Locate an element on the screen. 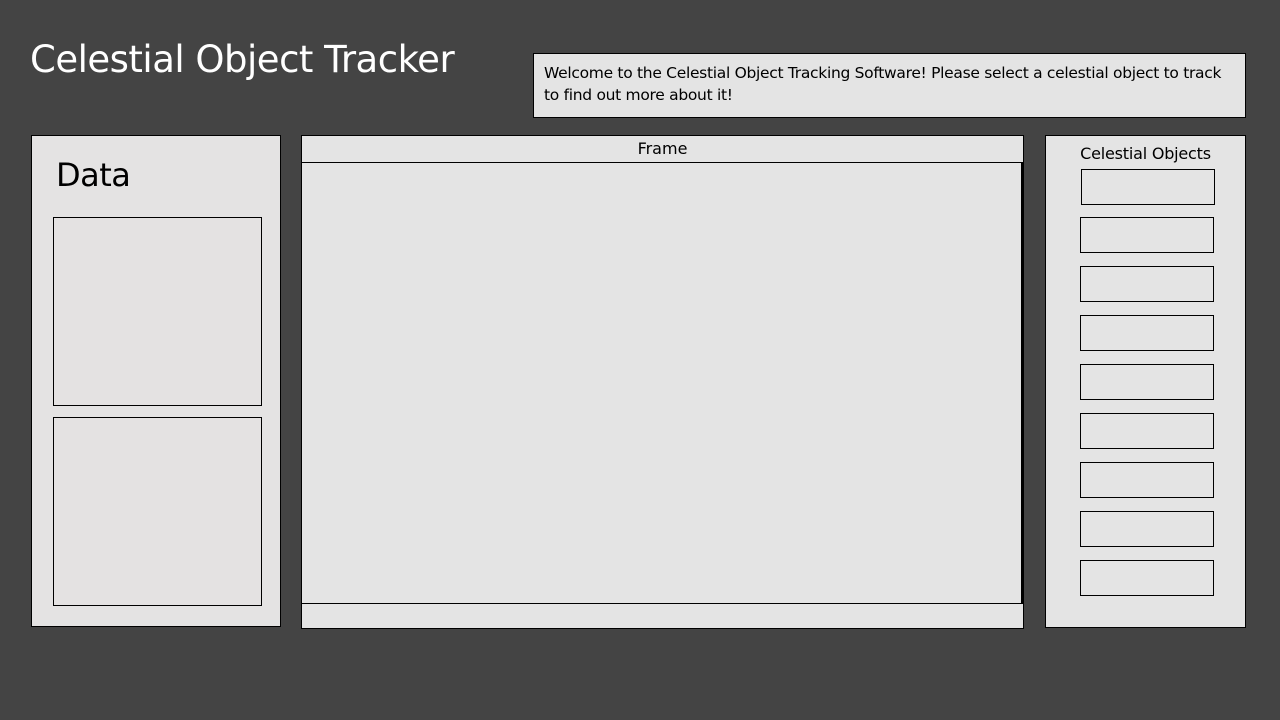  celestial-objects-panel: Celestial Objects is located at coordinates (1145, 381).